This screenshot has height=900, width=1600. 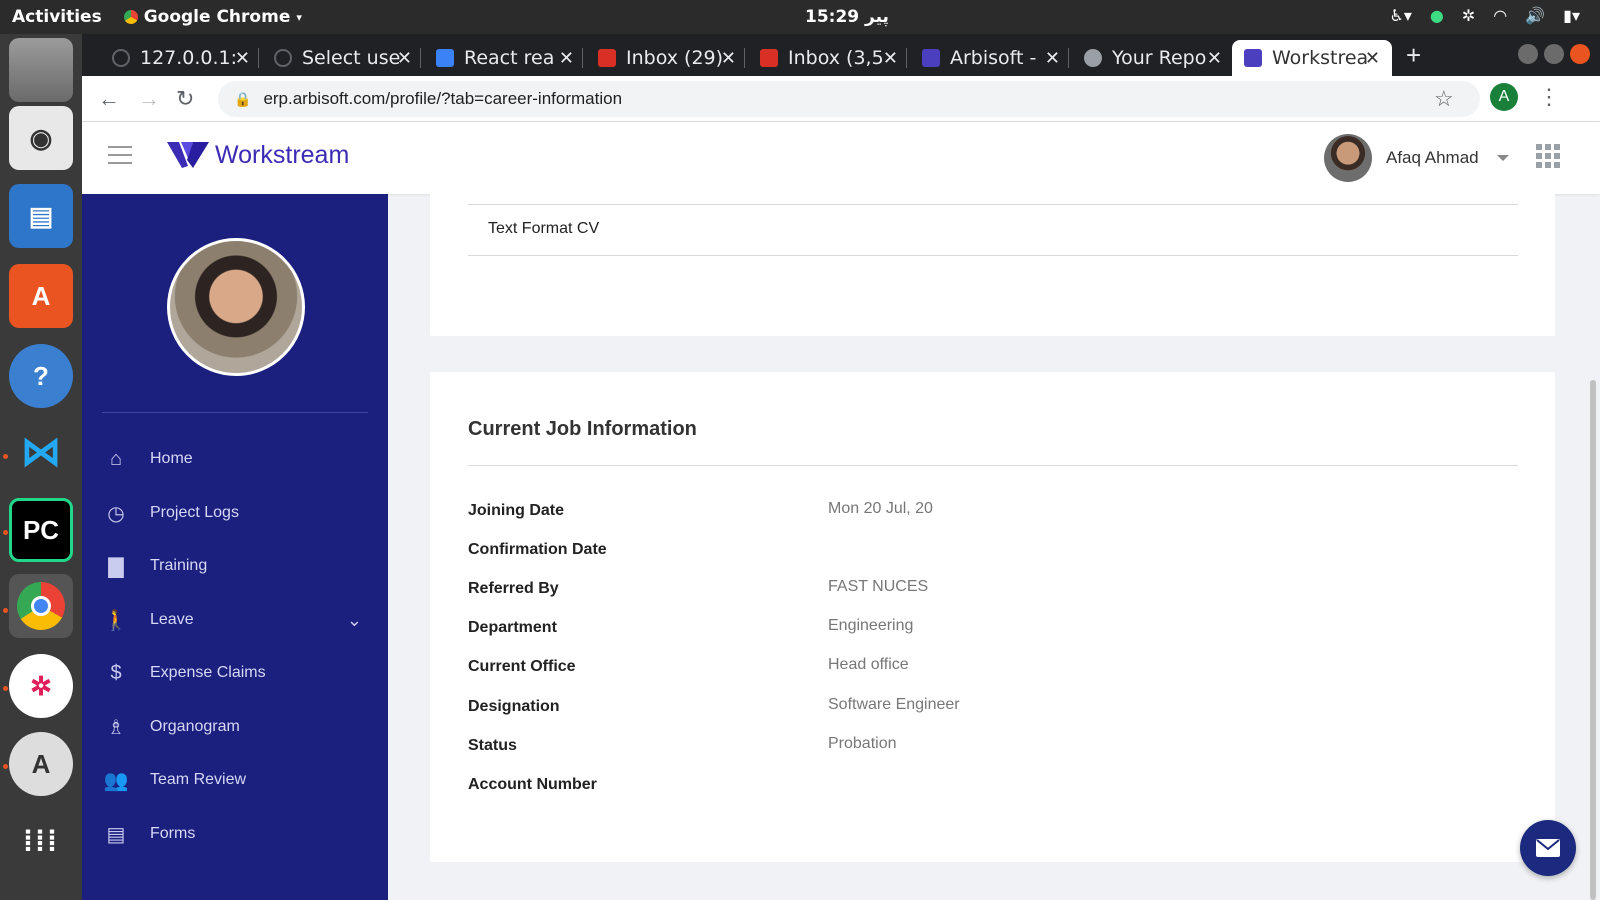 What do you see at coordinates (57, 17) in the screenshot?
I see `activities-button: Activities` at bounding box center [57, 17].